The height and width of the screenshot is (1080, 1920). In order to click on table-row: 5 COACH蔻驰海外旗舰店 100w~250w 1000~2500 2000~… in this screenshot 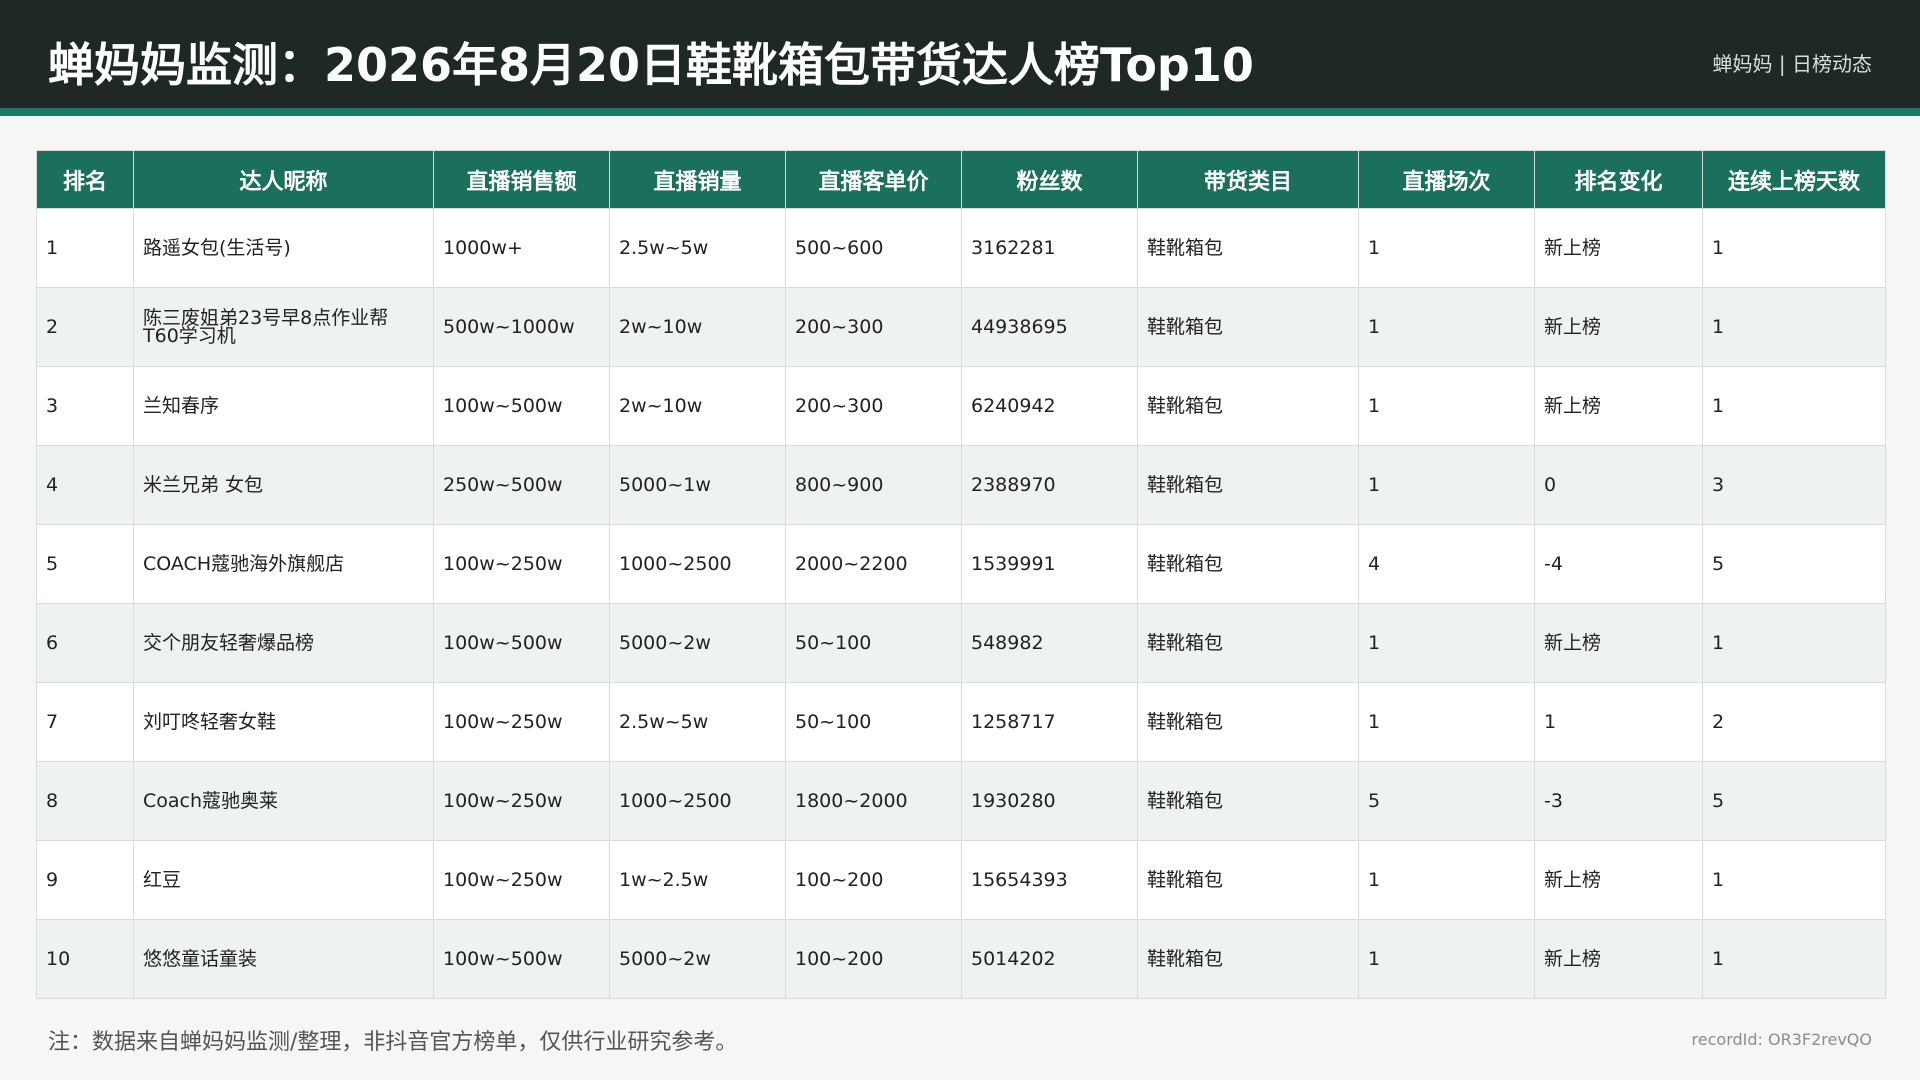, I will do `click(961, 564)`.